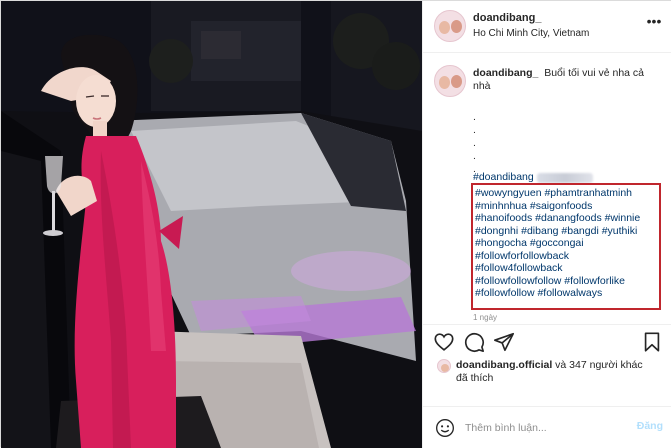 The width and height of the screenshot is (671, 448). Describe the element at coordinates (531, 33) in the screenshot. I see `post-location: Ho Chi Minh City, Vietnam` at that location.